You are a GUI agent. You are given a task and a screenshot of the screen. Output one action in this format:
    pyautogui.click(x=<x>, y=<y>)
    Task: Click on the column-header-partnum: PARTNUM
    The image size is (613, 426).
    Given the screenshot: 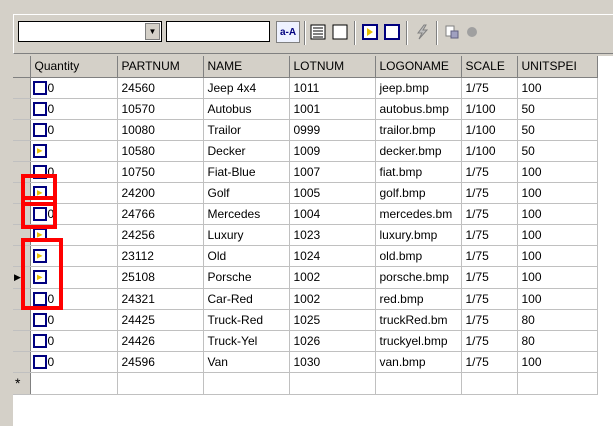 What is the action you would take?
    pyautogui.click(x=160, y=67)
    